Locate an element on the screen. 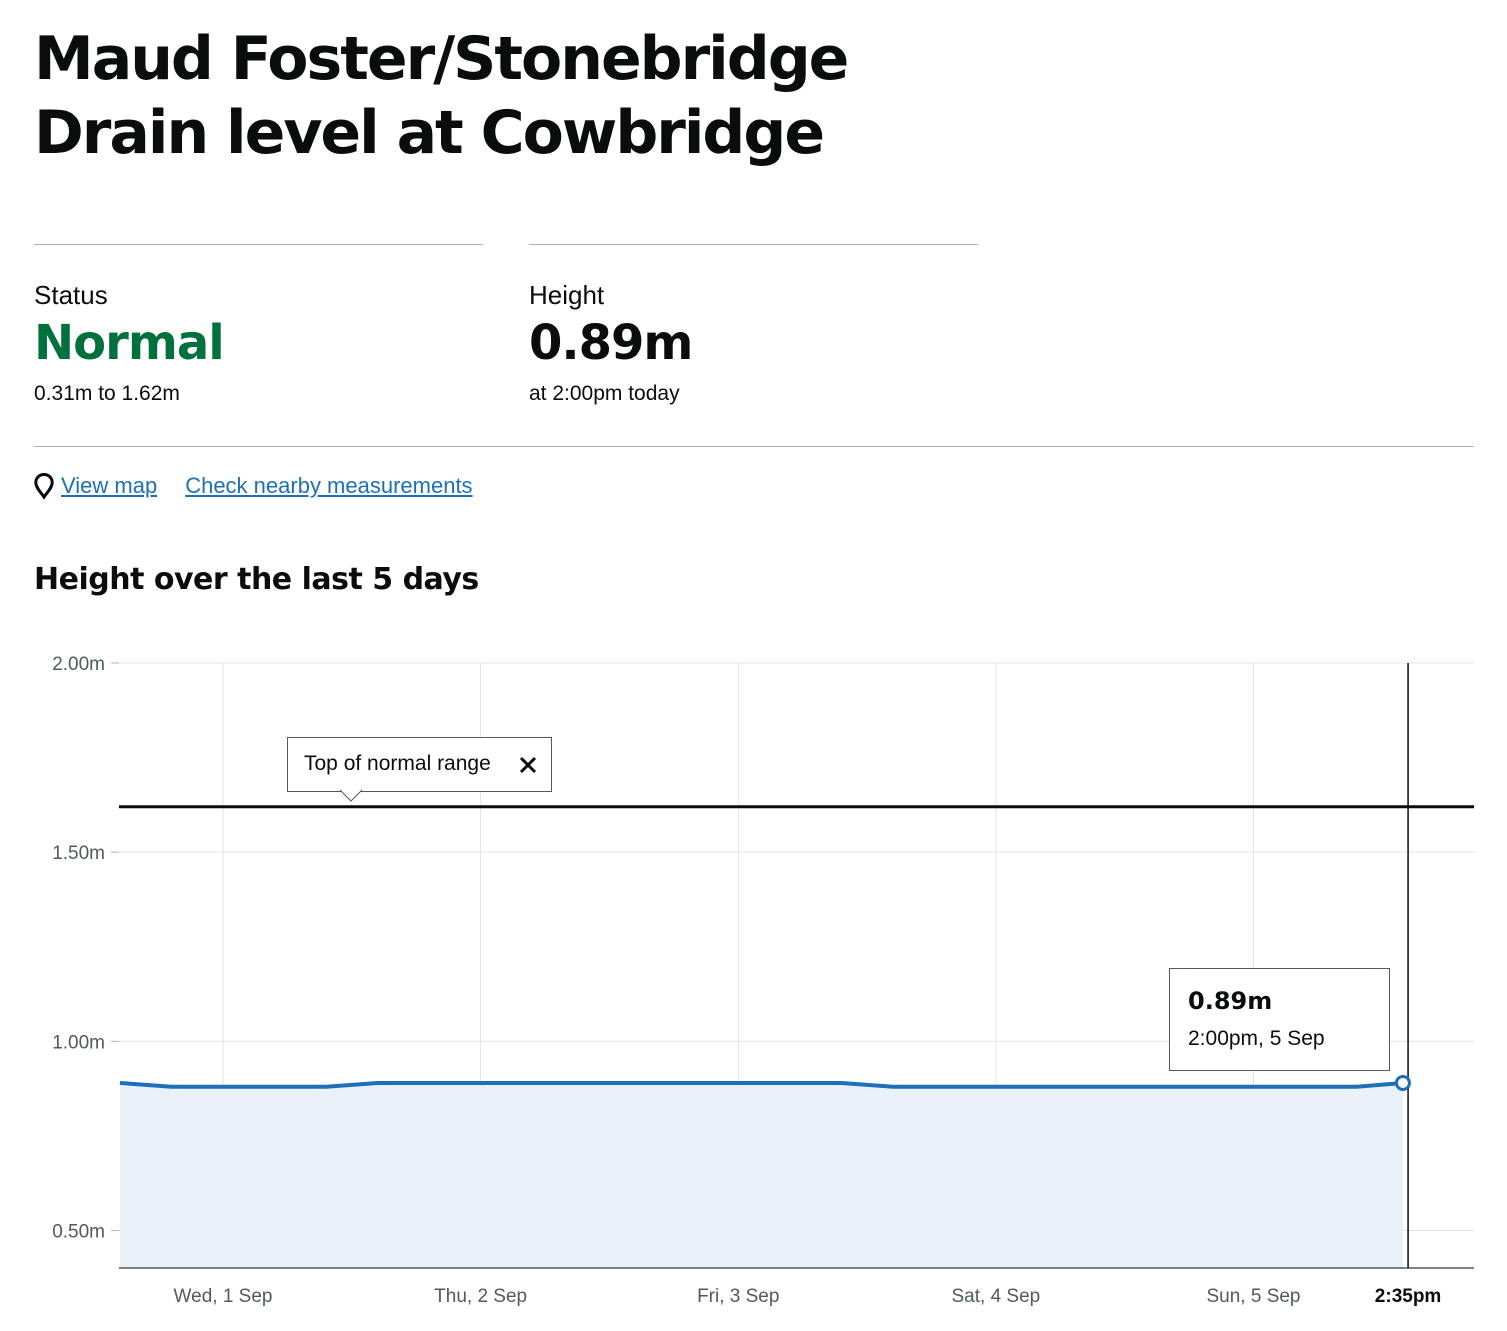 This screenshot has width=1507, height=1331. x-tick-label: Sat, 4 Sep is located at coordinates (996, 1296).